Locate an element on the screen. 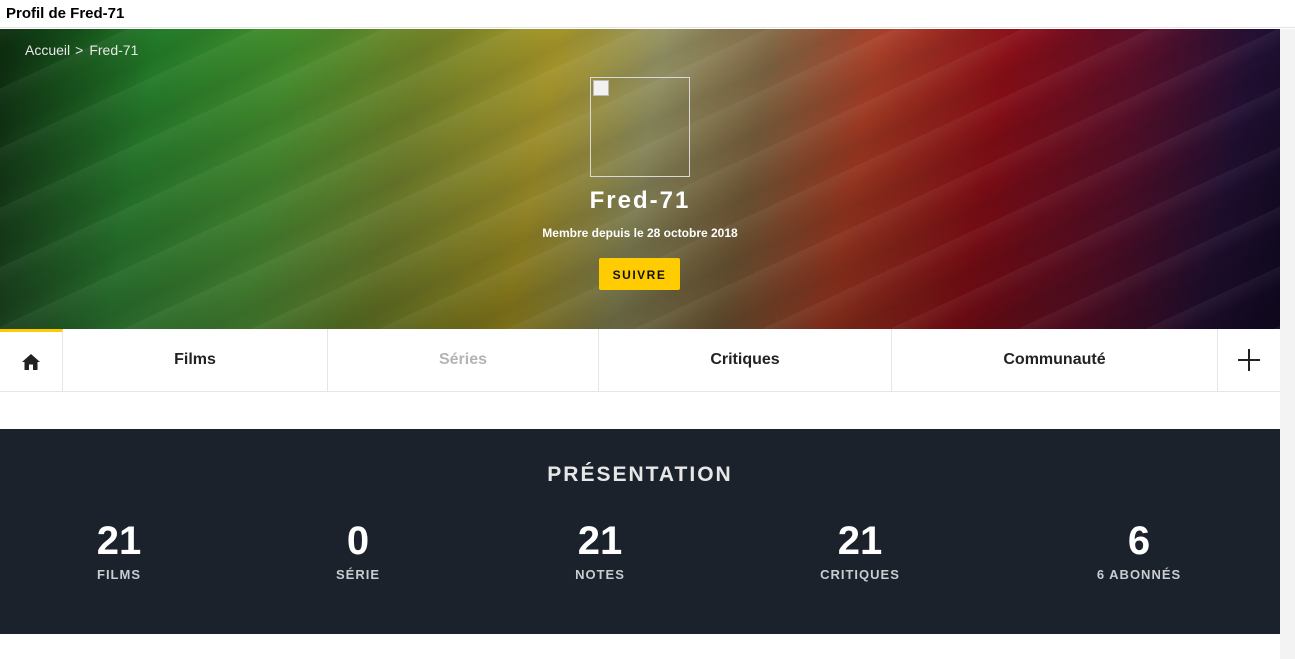 This screenshot has height=659, width=1295. stat-label: FILMS is located at coordinates (119, 574).